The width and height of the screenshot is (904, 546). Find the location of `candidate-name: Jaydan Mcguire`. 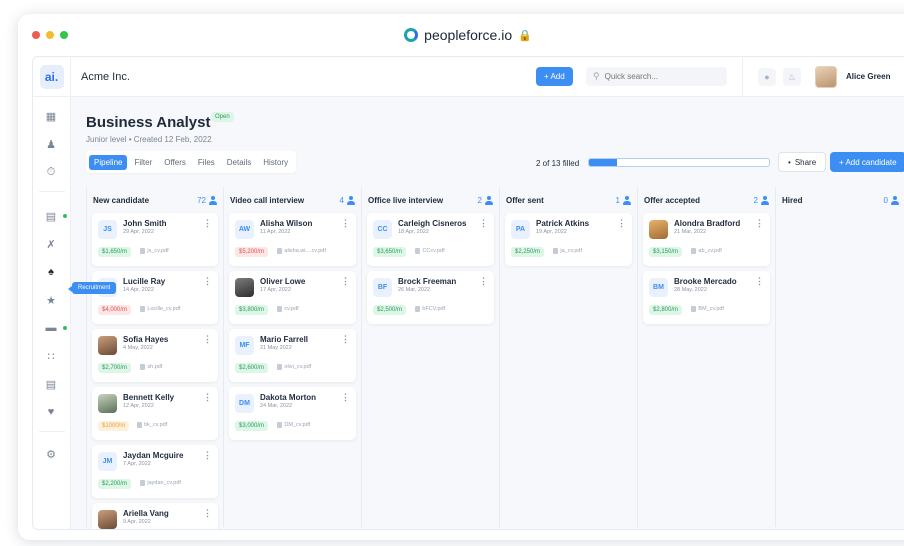

candidate-name: Jaydan Mcguire is located at coordinates (153, 455).